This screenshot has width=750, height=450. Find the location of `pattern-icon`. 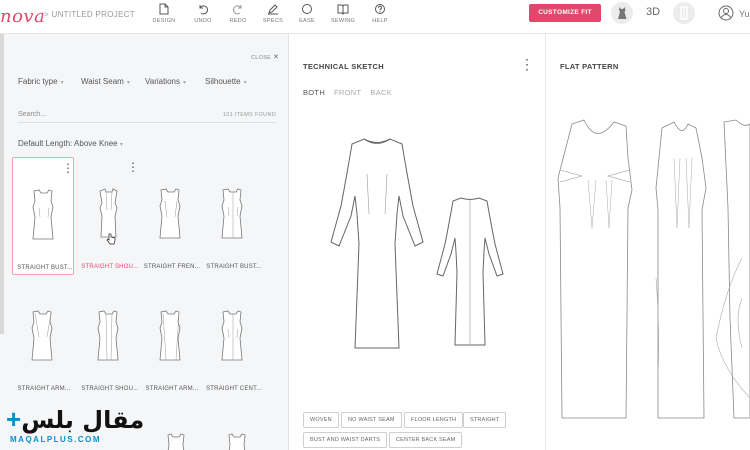

pattern-icon is located at coordinates (684, 13).